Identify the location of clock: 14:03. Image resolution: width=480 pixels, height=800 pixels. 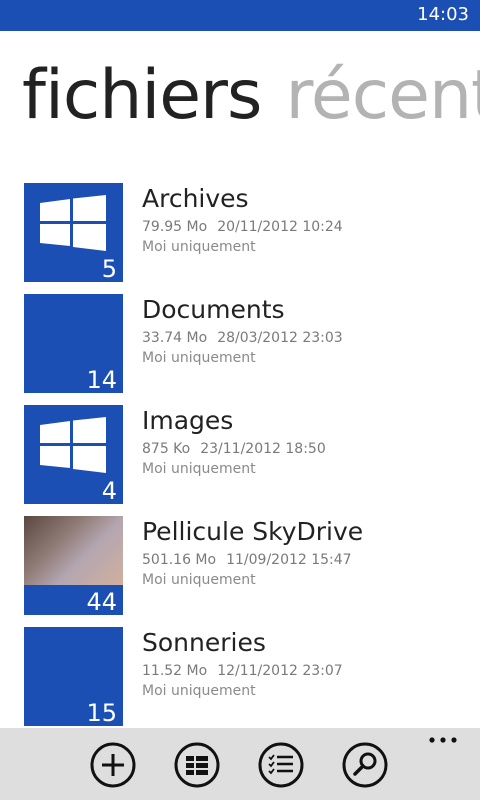
(443, 14).